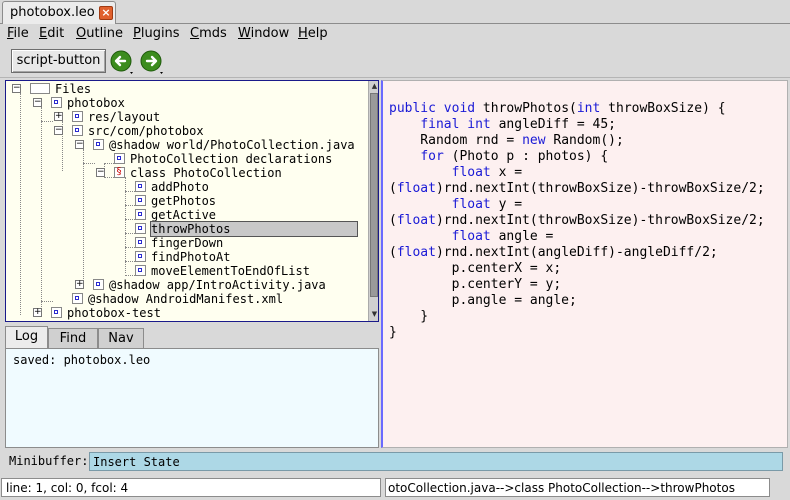 The width and height of the screenshot is (790, 500). I want to click on code-line: final int angleDiff = 45;, so click(518, 124).